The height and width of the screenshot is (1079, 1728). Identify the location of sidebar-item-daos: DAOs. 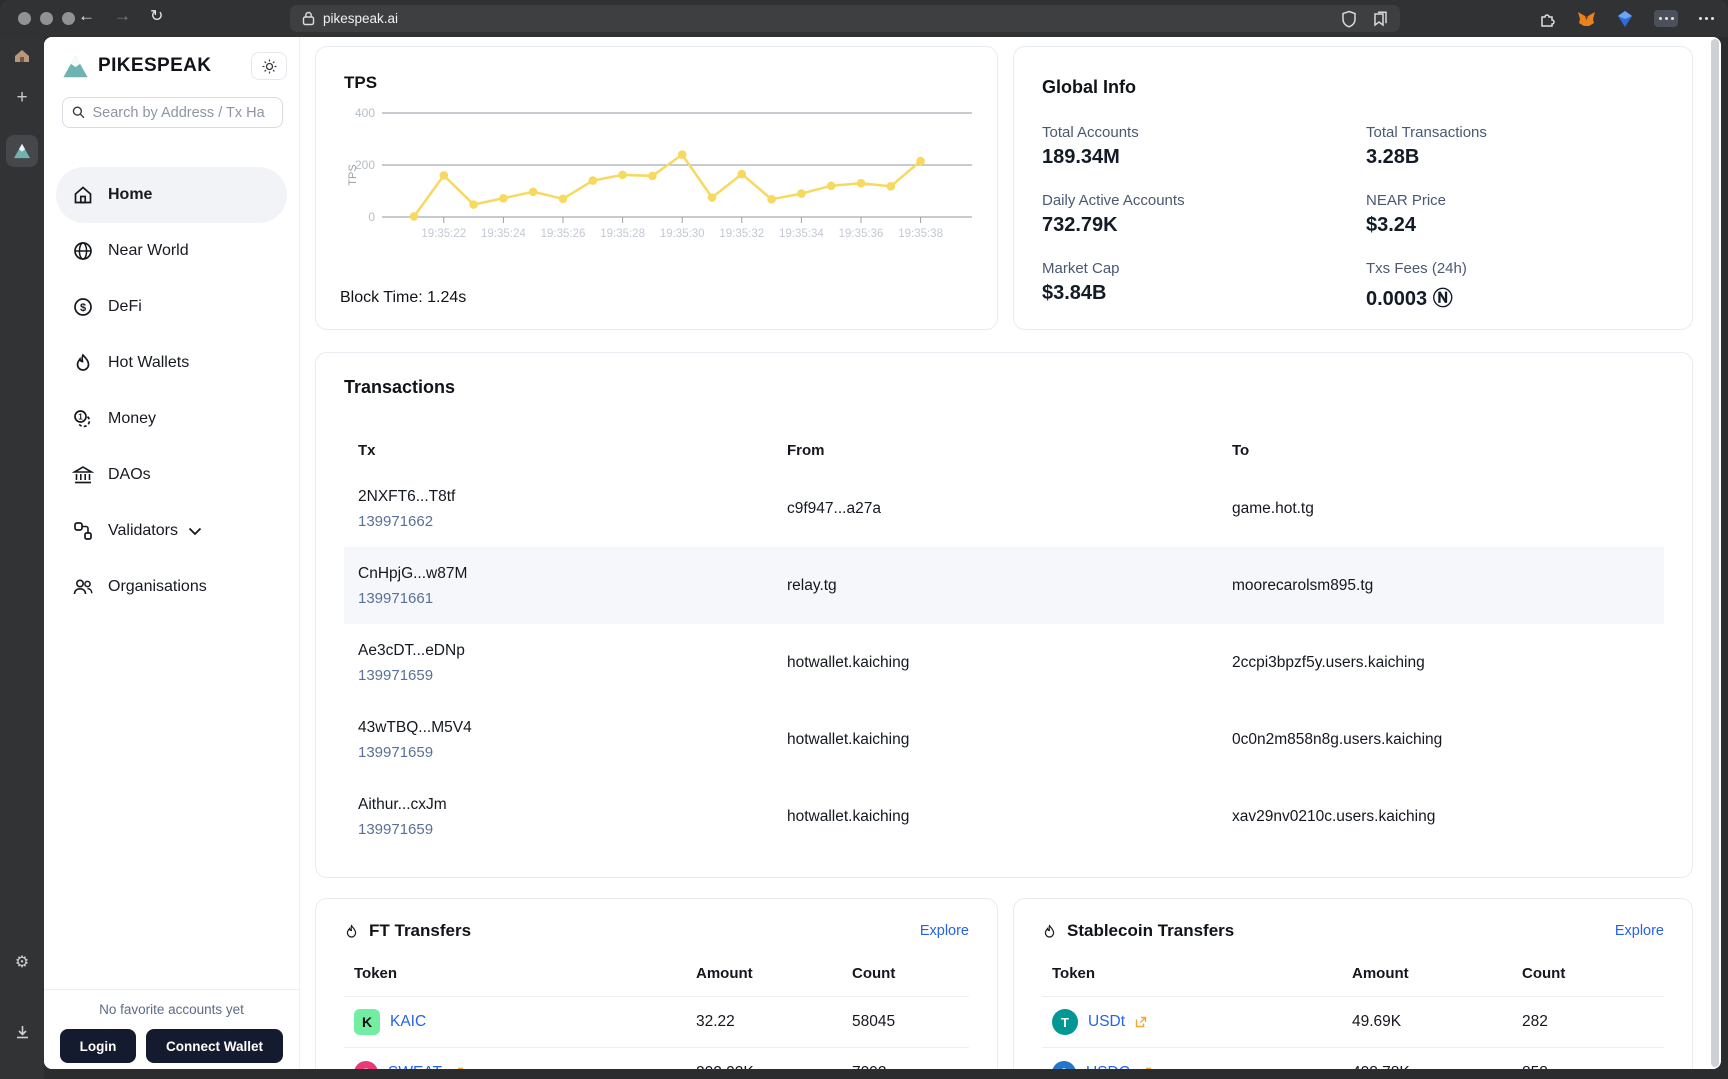
(171, 475).